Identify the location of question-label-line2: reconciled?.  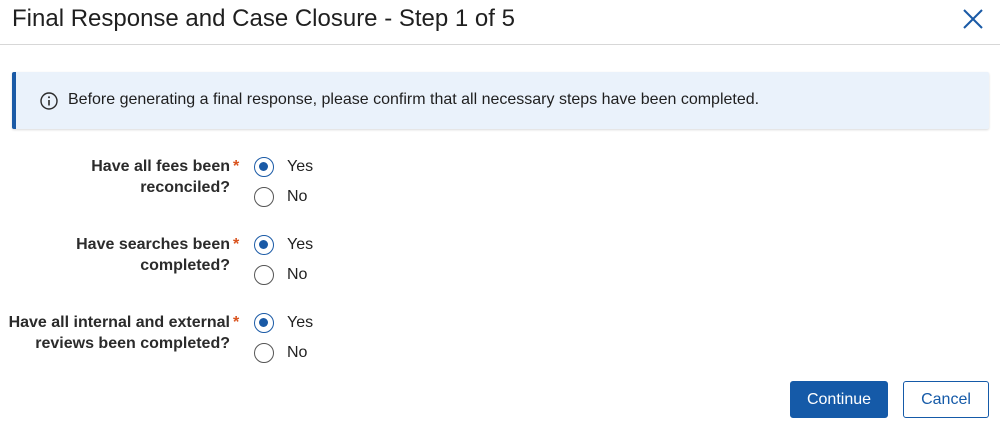
(185, 187).